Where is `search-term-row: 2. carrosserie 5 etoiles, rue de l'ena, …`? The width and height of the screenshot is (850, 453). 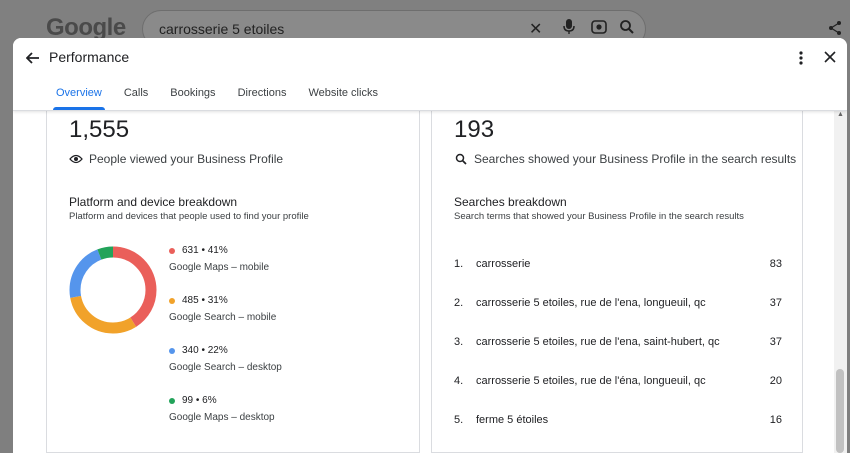 search-term-row: 2. carrosserie 5 etoiles, rue de l'ena, … is located at coordinates (618, 303).